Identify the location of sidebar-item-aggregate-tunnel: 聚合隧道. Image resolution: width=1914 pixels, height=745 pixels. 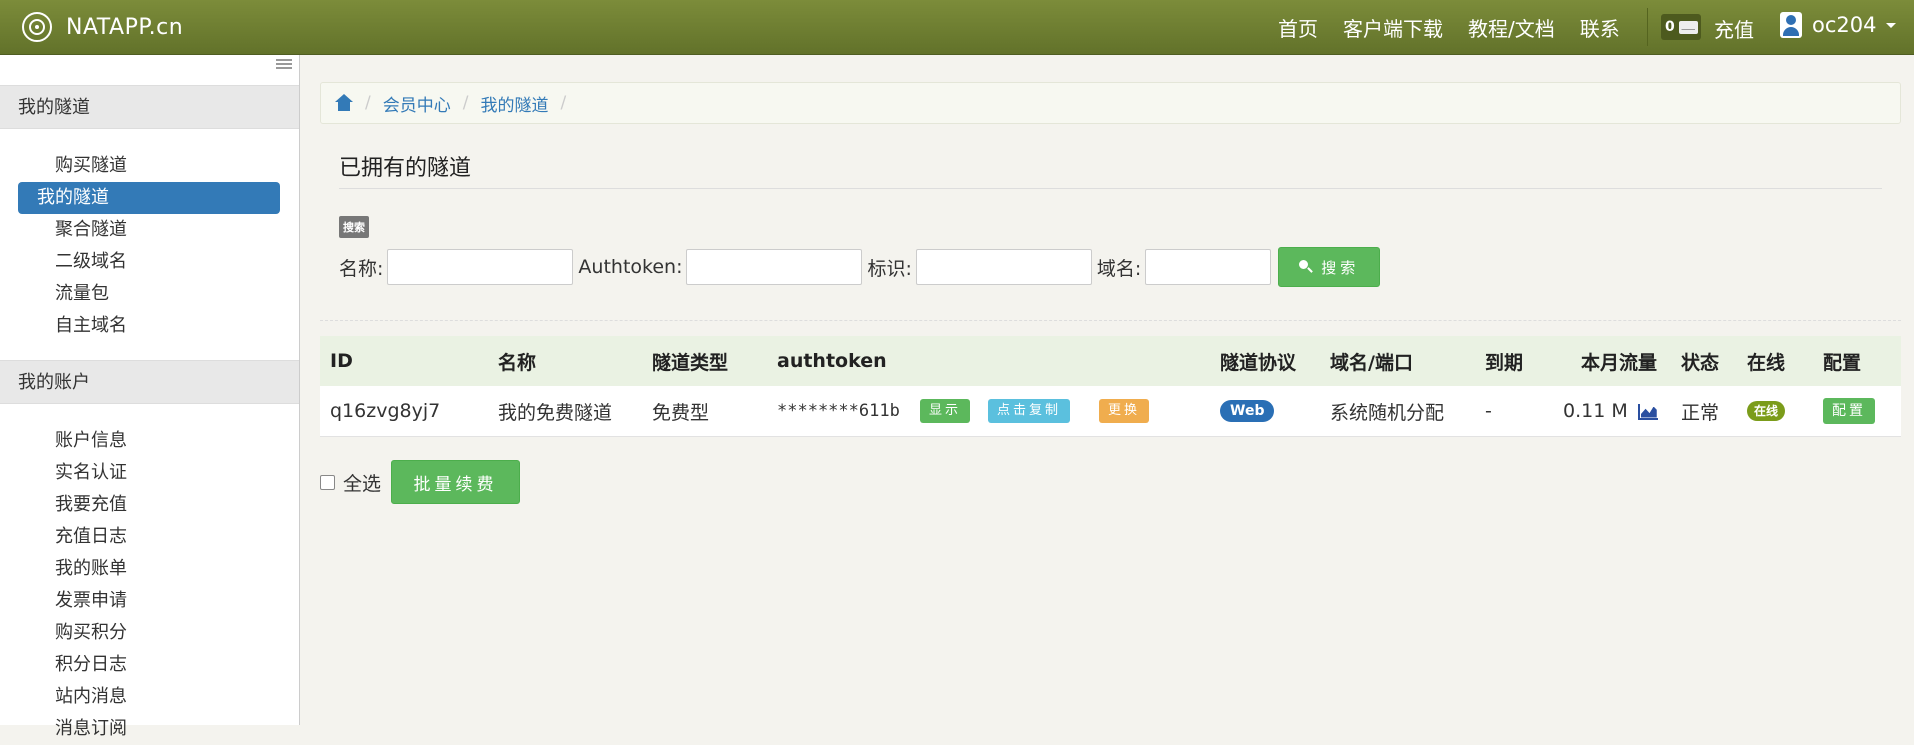
(149, 230).